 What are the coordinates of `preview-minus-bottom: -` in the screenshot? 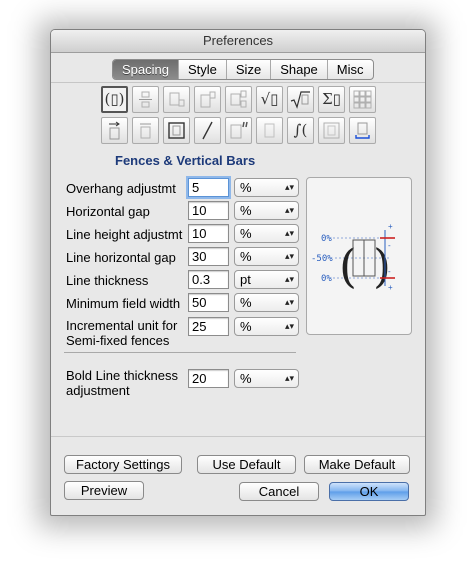 It's located at (389, 271).